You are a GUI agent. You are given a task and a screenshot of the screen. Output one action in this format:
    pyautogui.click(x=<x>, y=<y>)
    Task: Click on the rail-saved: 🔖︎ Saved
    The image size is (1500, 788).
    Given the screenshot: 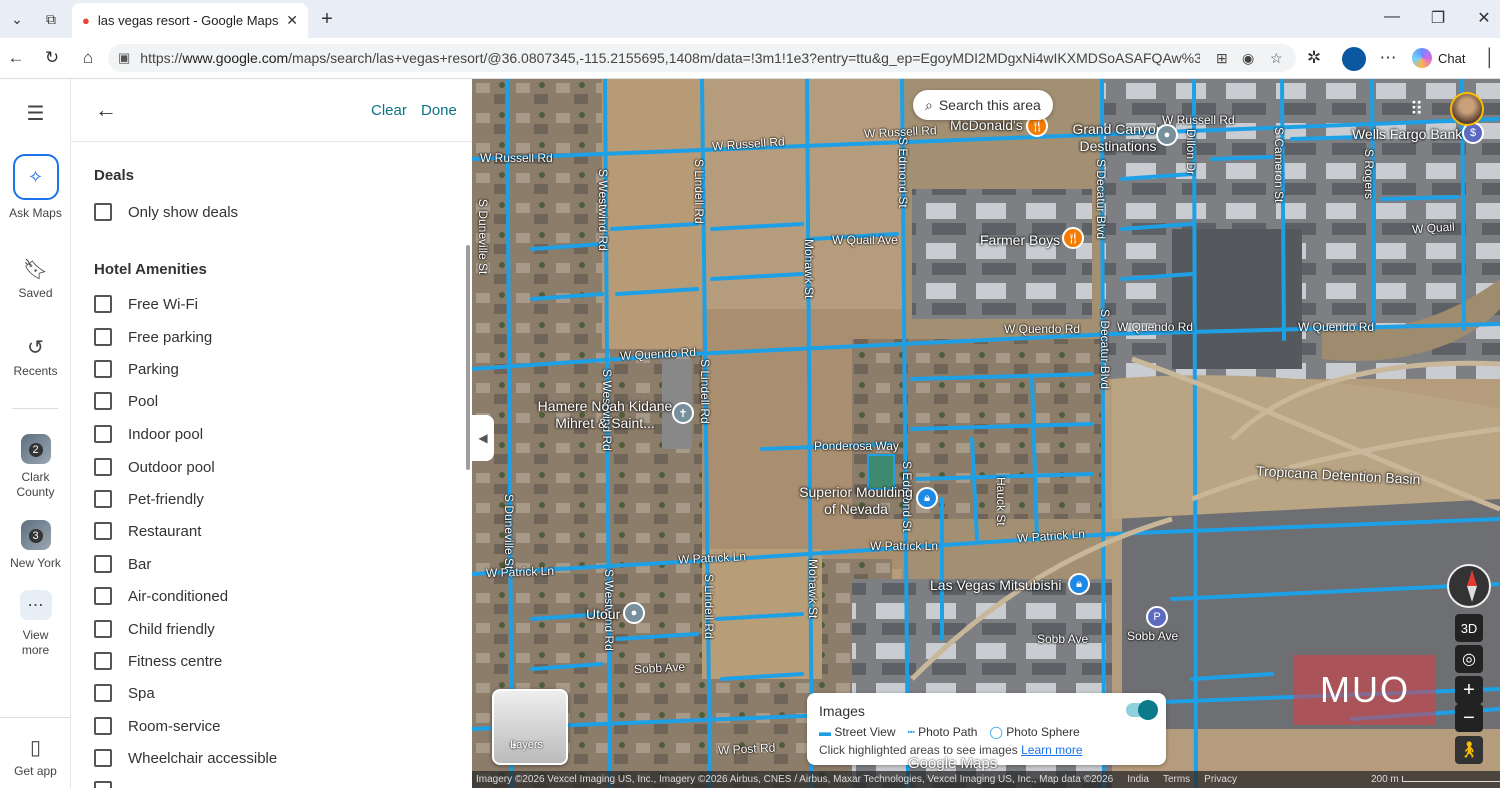 What is the action you would take?
    pyautogui.click(x=35, y=278)
    